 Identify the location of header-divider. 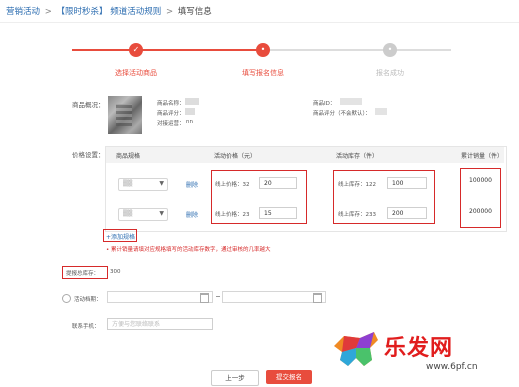
(259, 22).